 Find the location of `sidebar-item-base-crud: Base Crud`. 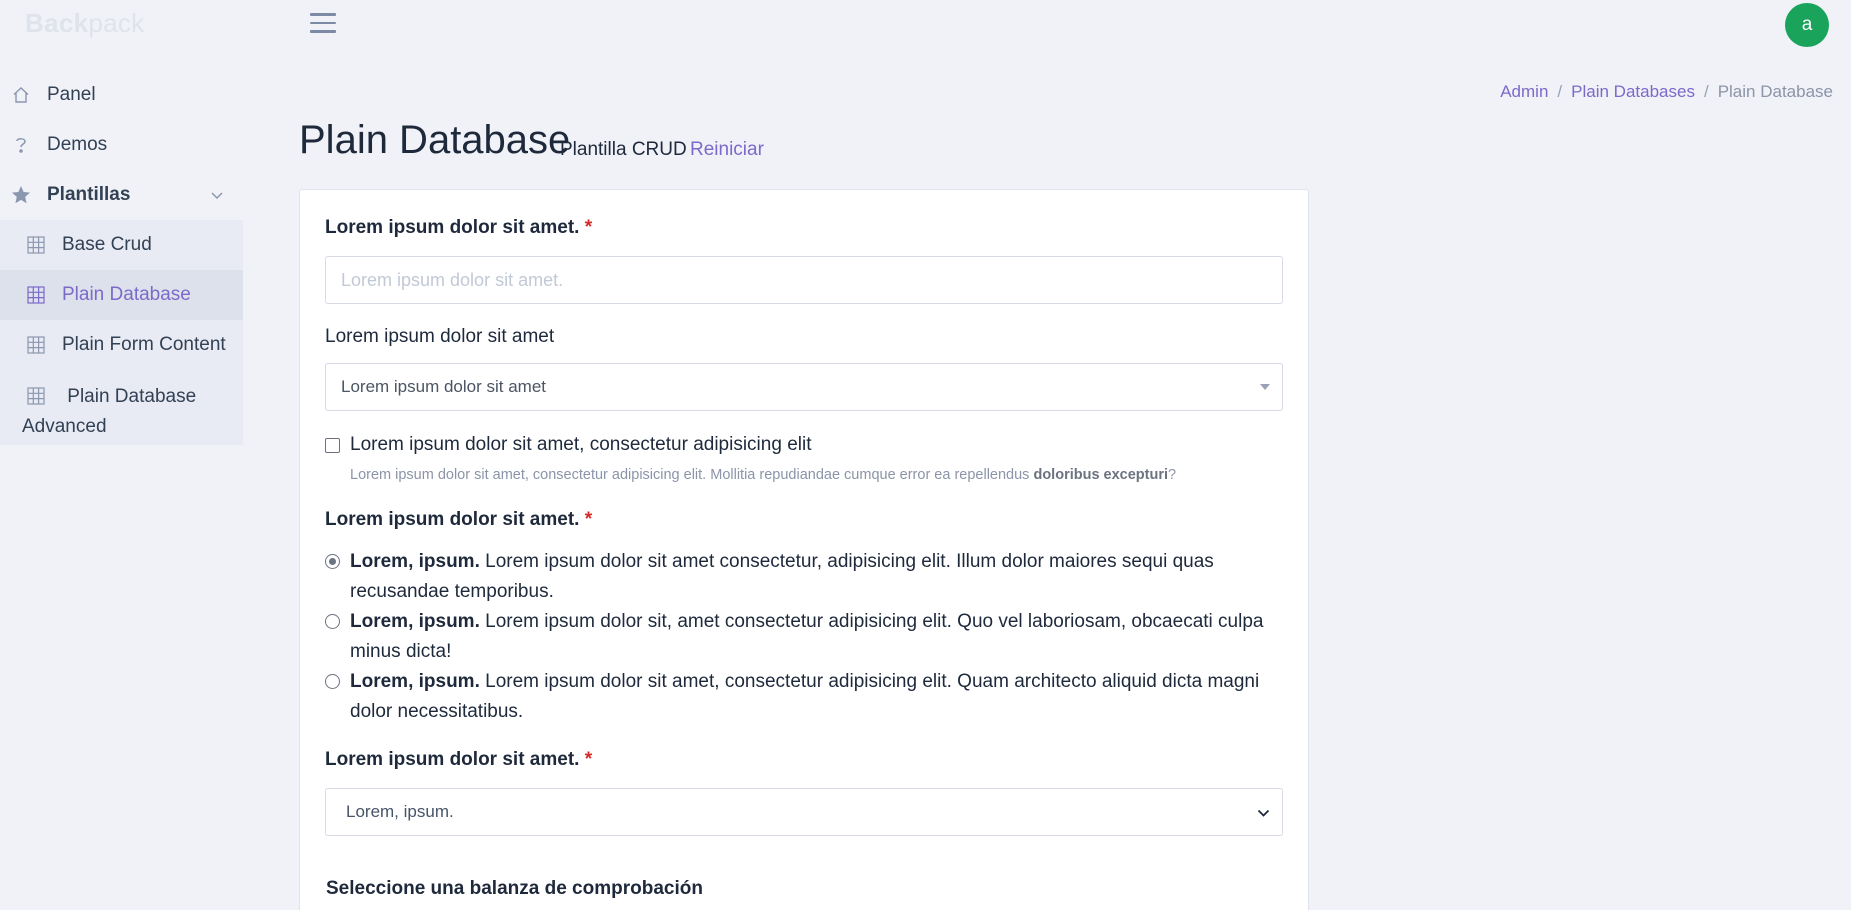

sidebar-item-base-crud: Base Crud is located at coordinates (121, 245).